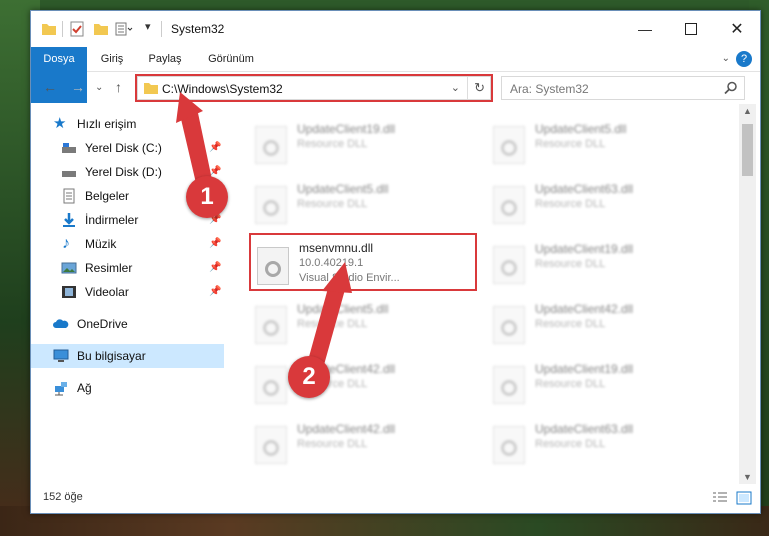  I want to click on annotation-arrows, so click(264, 241).